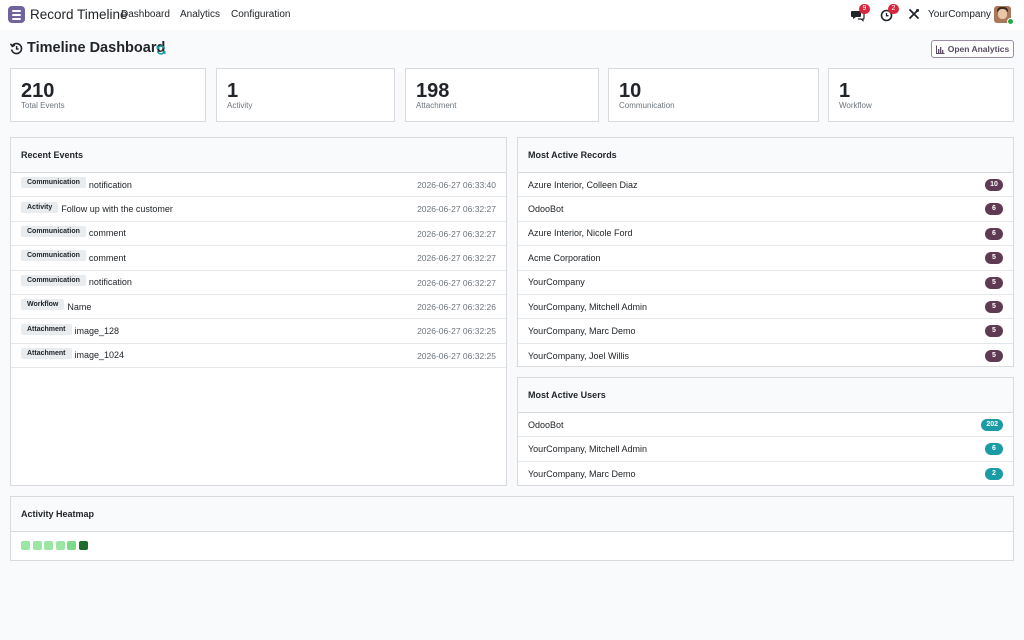 Image resolution: width=1024 pixels, height=640 pixels. I want to click on event-row: Workflow Name 2026-06-27 06:32:26, so click(258, 307).